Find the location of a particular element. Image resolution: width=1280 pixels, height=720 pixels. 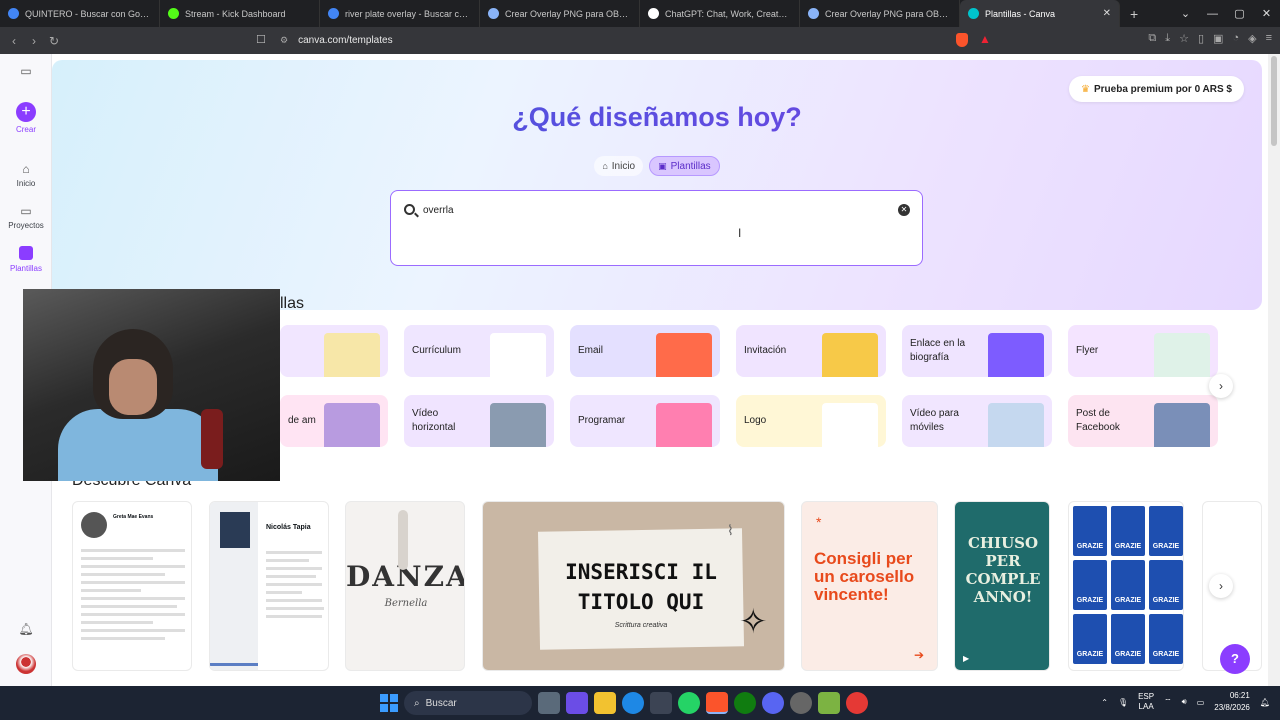

bookmark-icon: ☐ is located at coordinates (261, 39).